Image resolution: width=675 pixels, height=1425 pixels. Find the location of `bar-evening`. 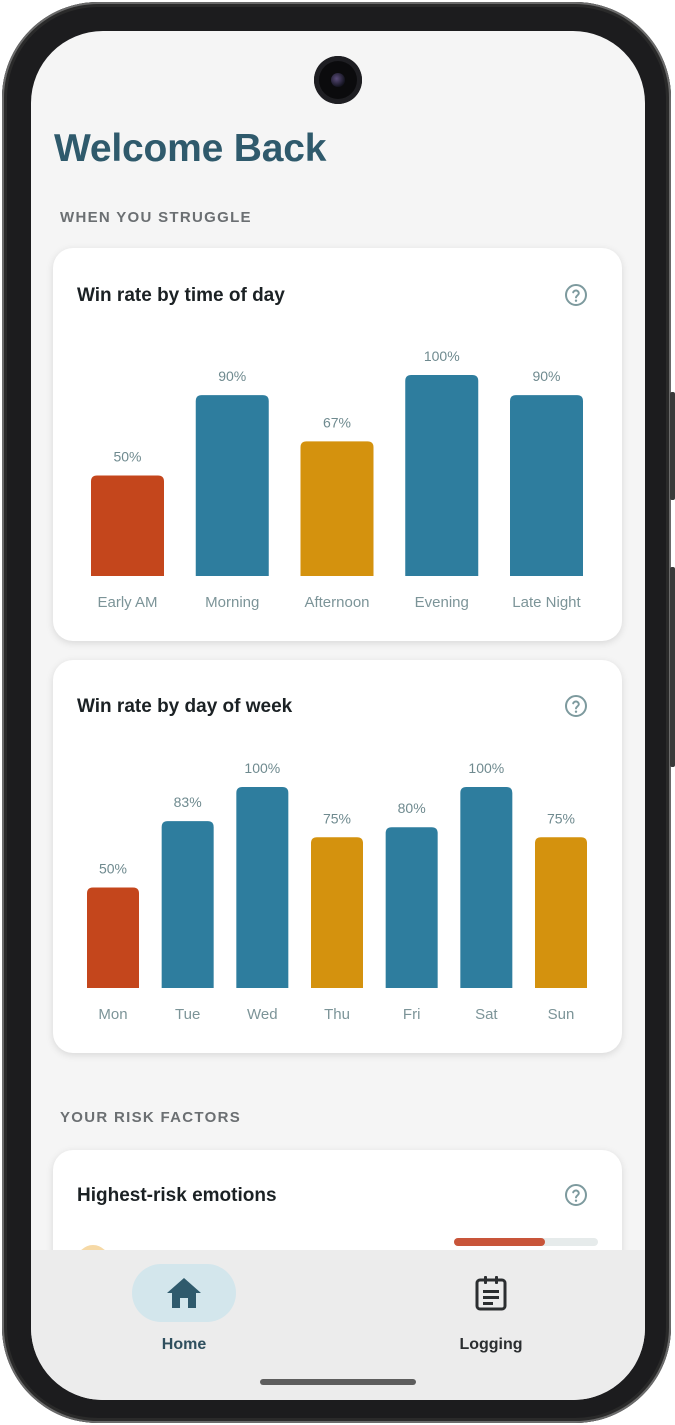

bar-evening is located at coordinates (442, 475).